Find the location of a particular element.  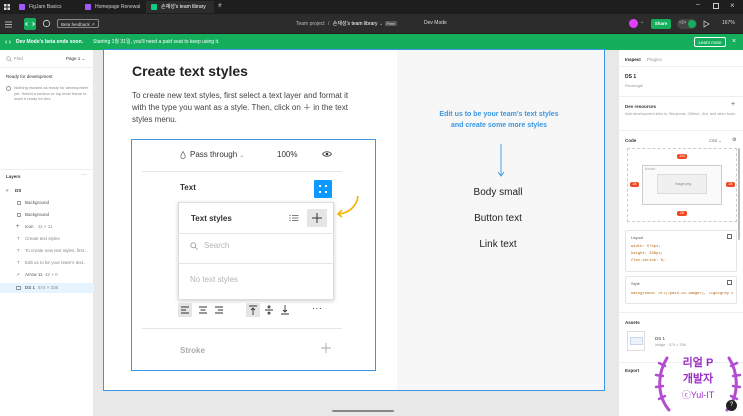

image-layer-icon is located at coordinates (18, 288).